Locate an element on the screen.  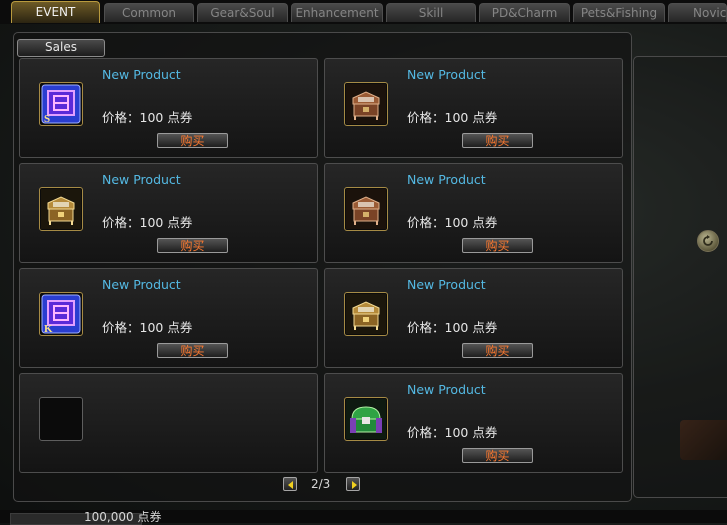
arrow-right-icon is located at coordinates (354, 485).